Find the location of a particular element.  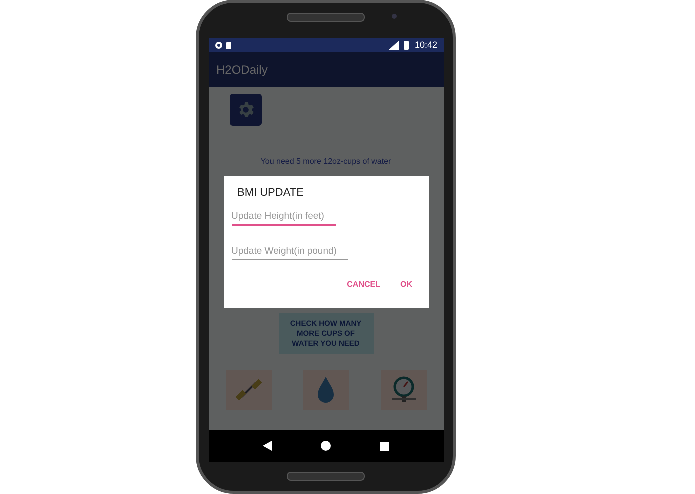

gauge-icon is located at coordinates (404, 390).